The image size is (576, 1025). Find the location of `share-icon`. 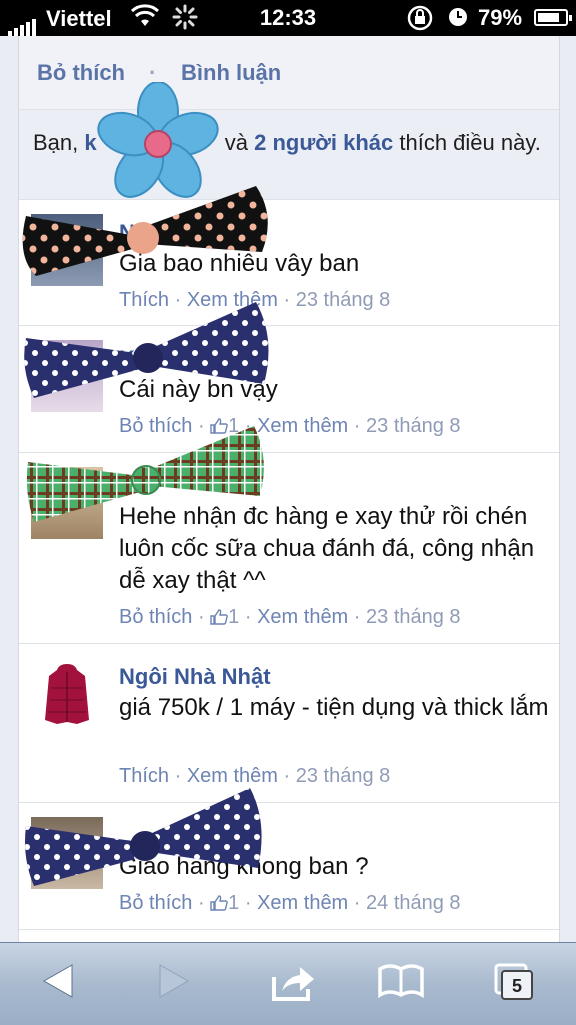

share-icon is located at coordinates (293, 985).